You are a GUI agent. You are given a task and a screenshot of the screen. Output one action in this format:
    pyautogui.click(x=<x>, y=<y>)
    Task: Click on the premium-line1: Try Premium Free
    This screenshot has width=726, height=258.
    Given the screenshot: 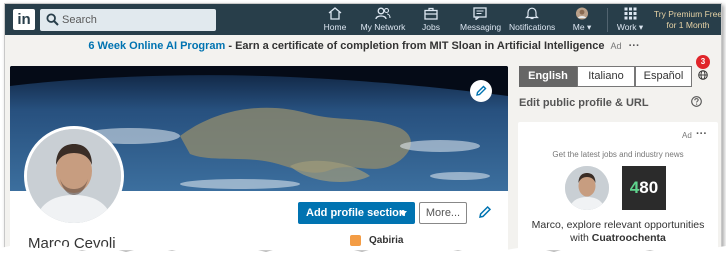 What is the action you would take?
    pyautogui.click(x=687, y=14)
    